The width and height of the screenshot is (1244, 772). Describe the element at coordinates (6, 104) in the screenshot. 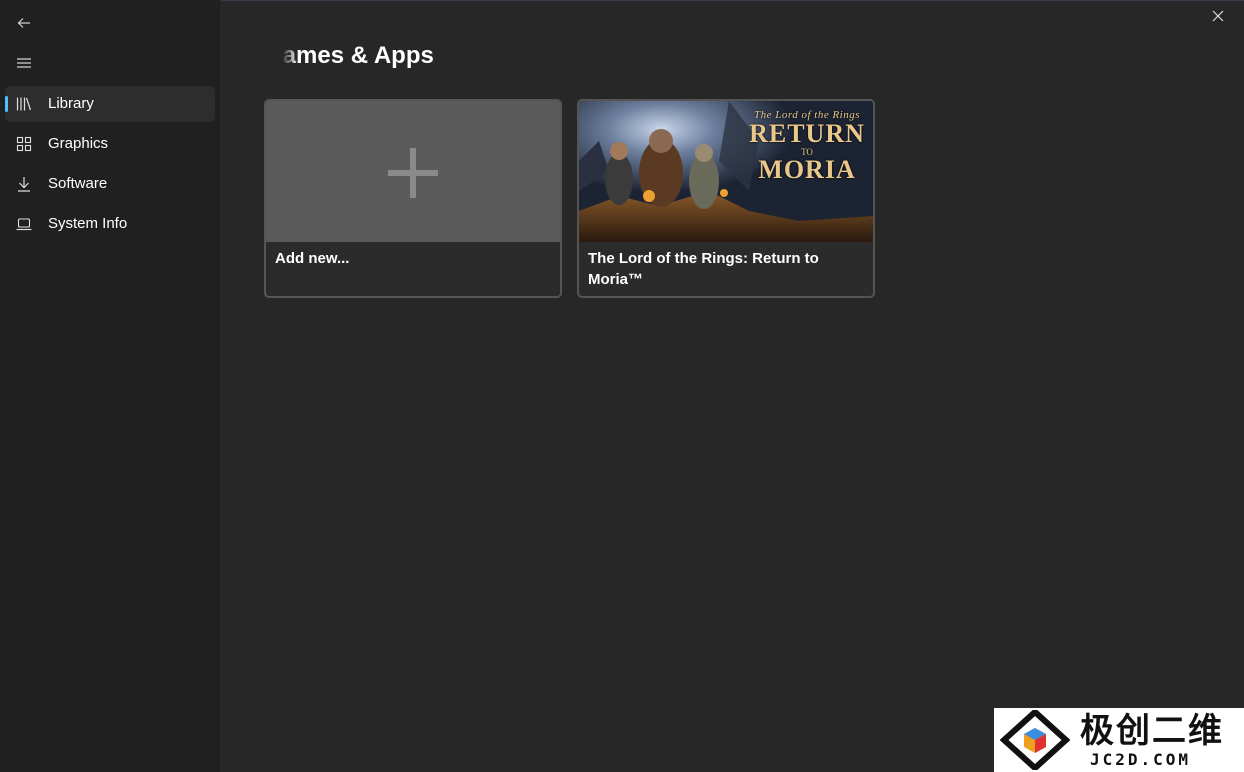

I see `selection-indicator` at that location.